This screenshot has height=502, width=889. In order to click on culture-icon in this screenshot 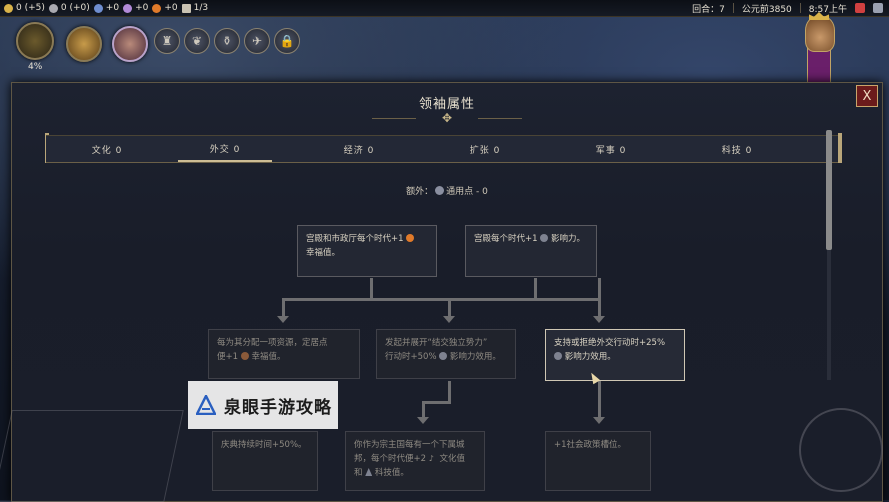, I will do `click(128, 8)`.